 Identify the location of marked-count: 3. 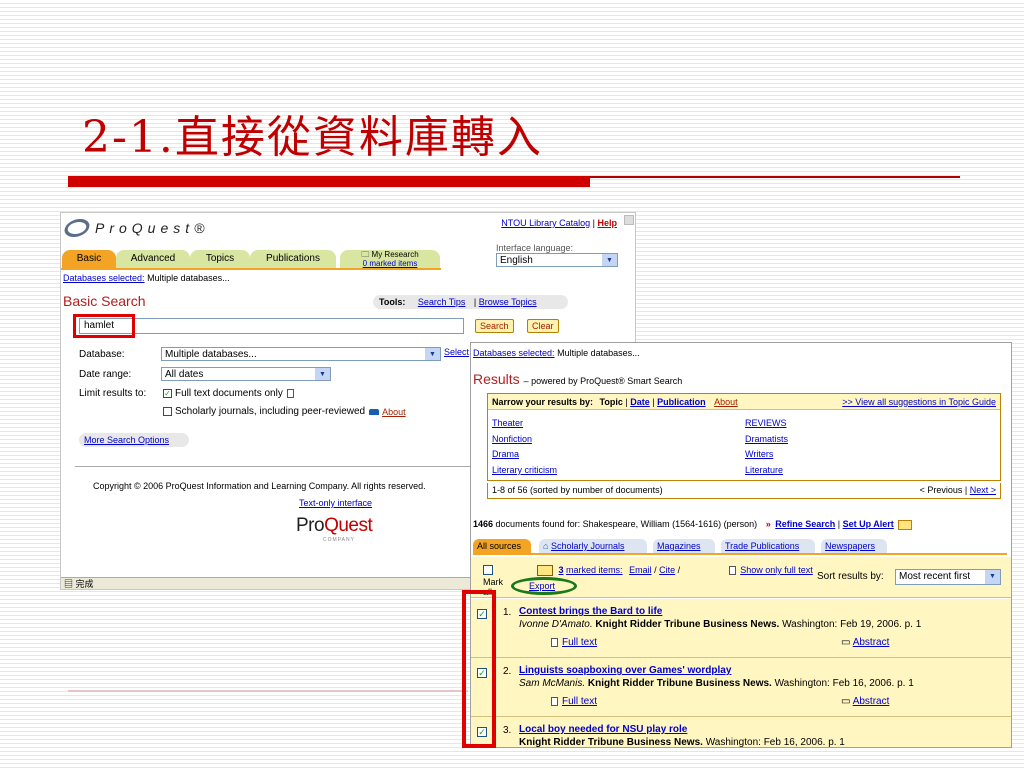
(561, 570).